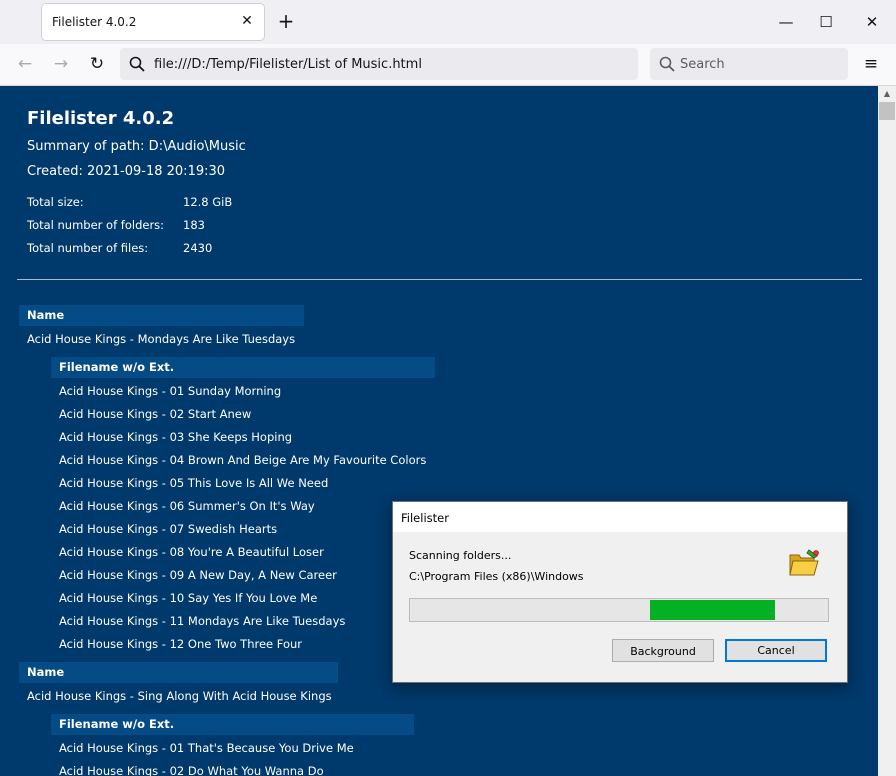  Describe the element at coordinates (198, 248) in the screenshot. I see `stat-value: 2430` at that location.